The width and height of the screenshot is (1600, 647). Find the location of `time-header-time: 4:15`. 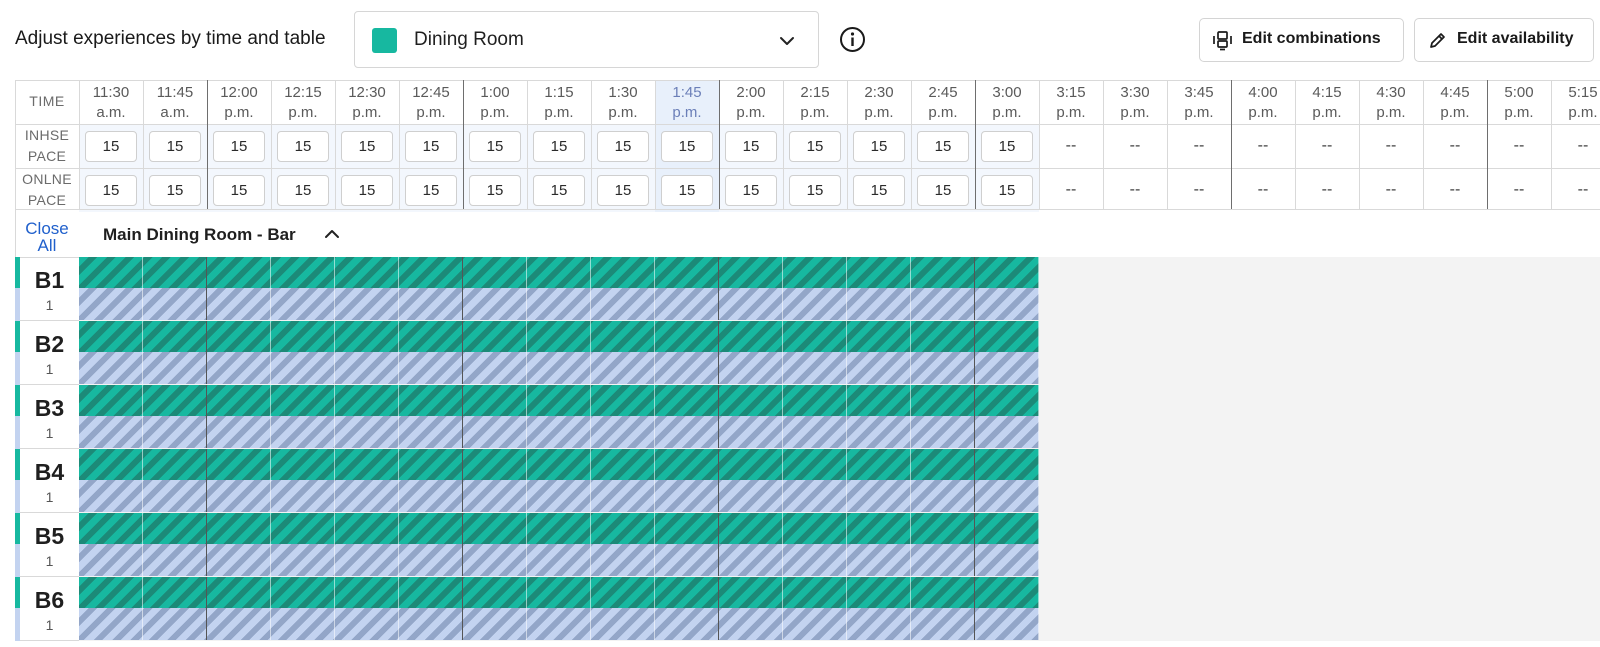

time-header-time: 4:15 is located at coordinates (1327, 92).